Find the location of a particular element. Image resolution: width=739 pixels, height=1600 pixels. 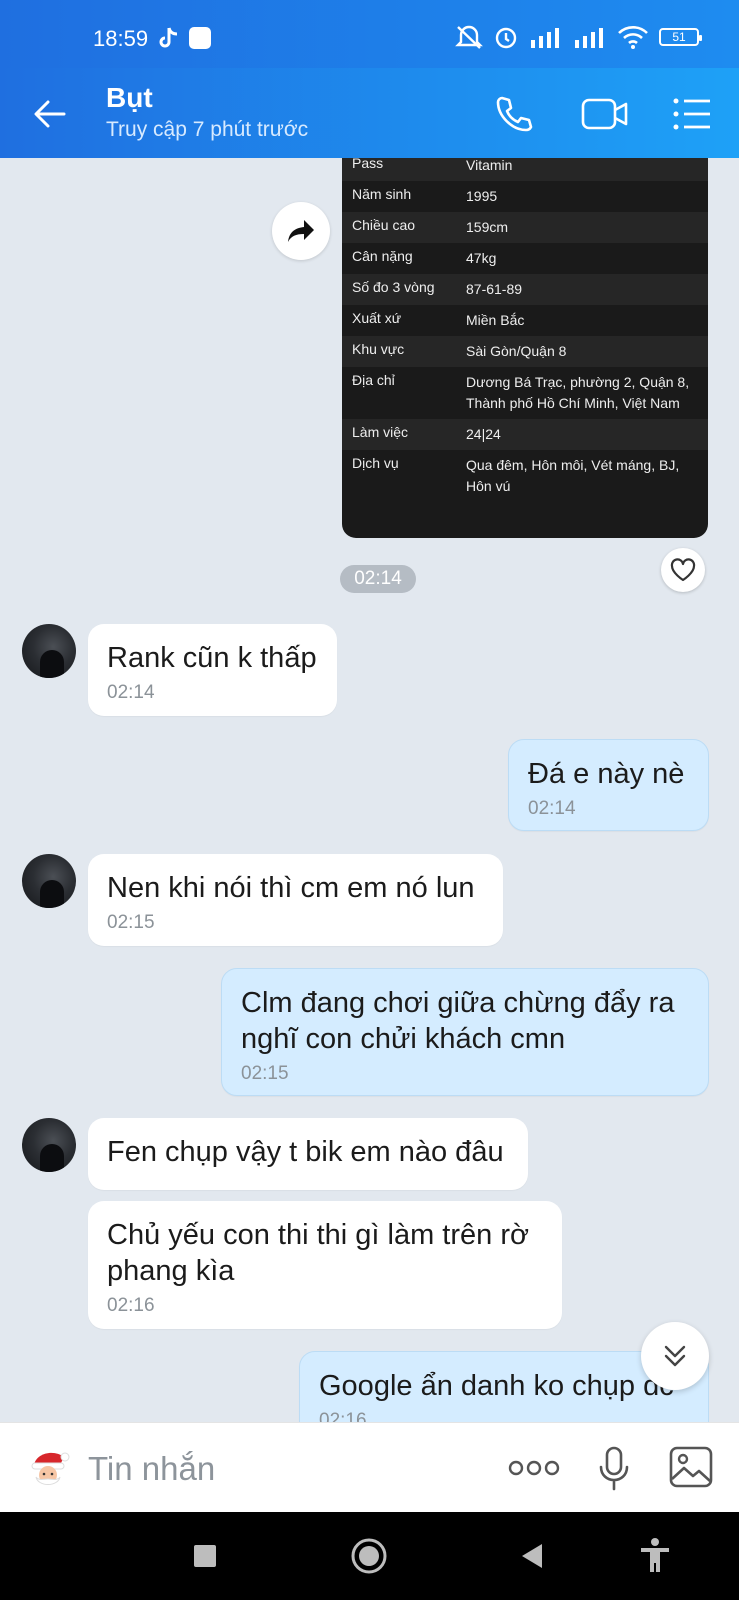

card-timestamp: 02:14 is located at coordinates (378, 579).